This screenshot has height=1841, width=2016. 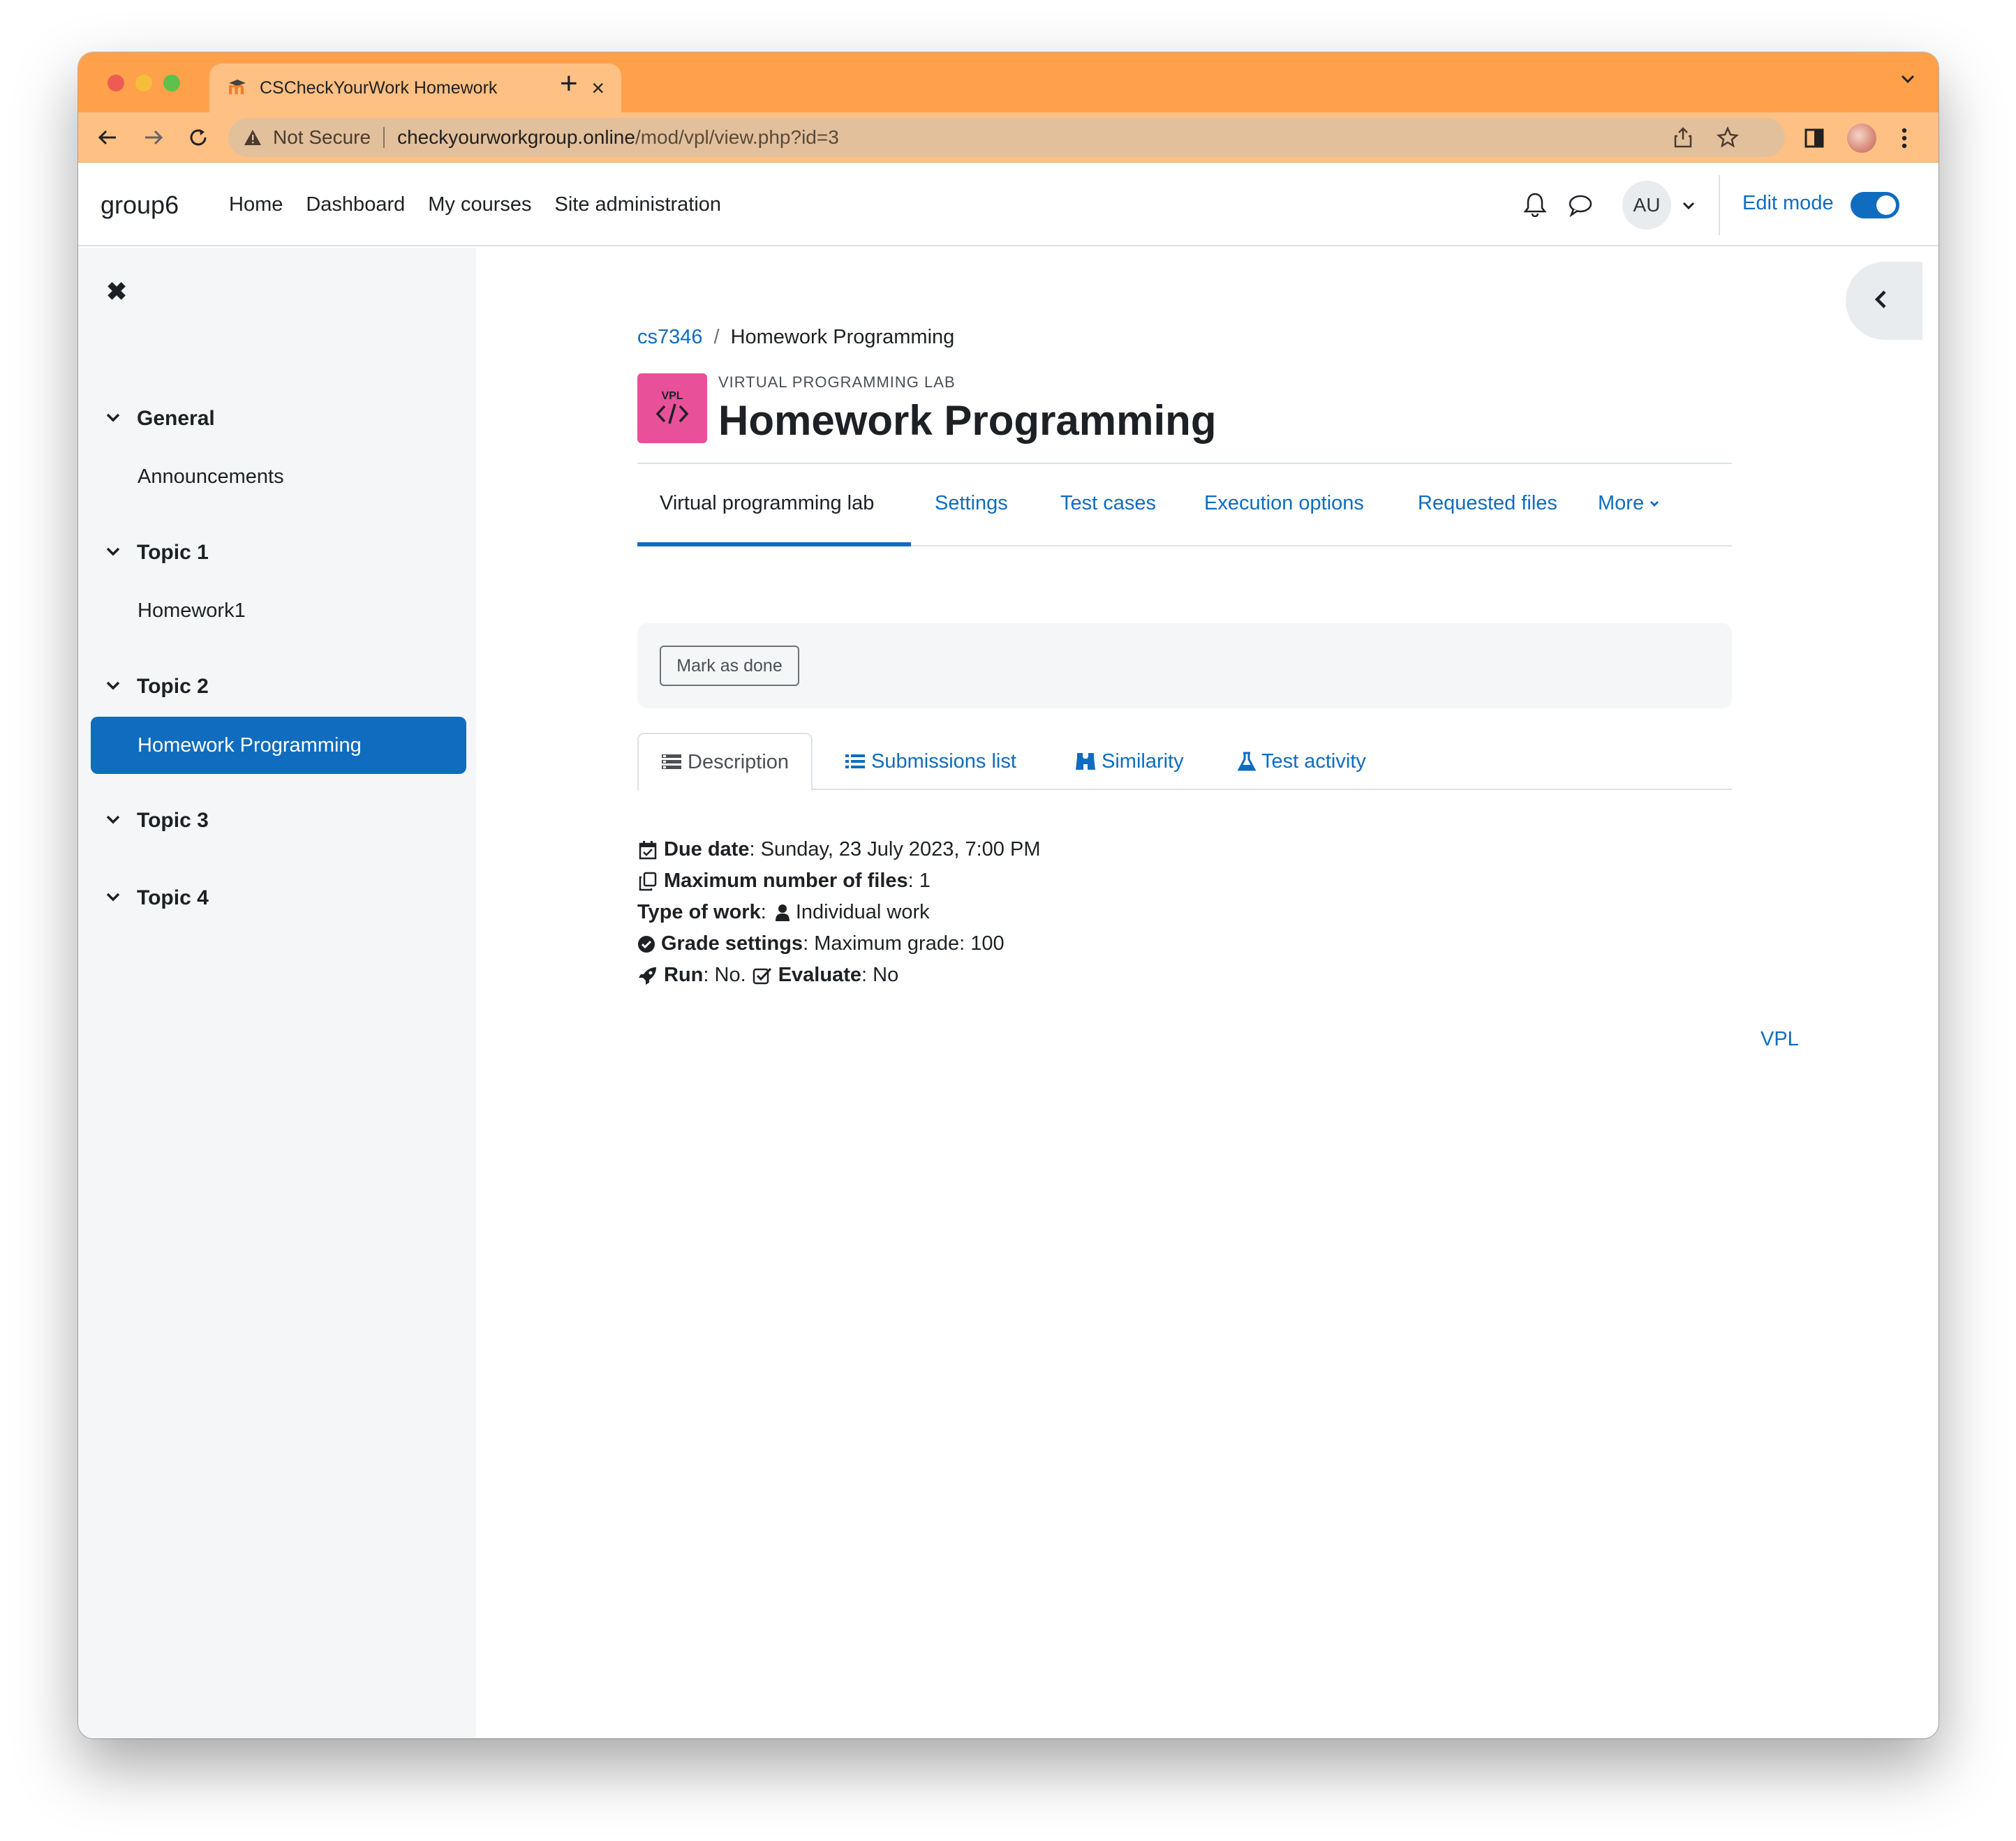 I want to click on secnav-requested-files: Requested files, so click(x=1487, y=503).